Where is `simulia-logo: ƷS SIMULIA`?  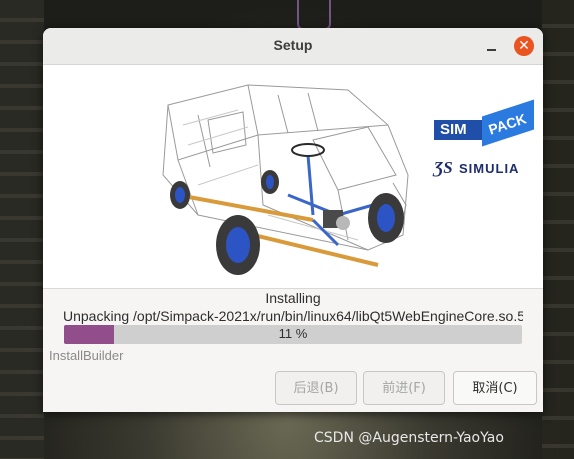 simulia-logo: ƷS SIMULIA is located at coordinates (484, 169).